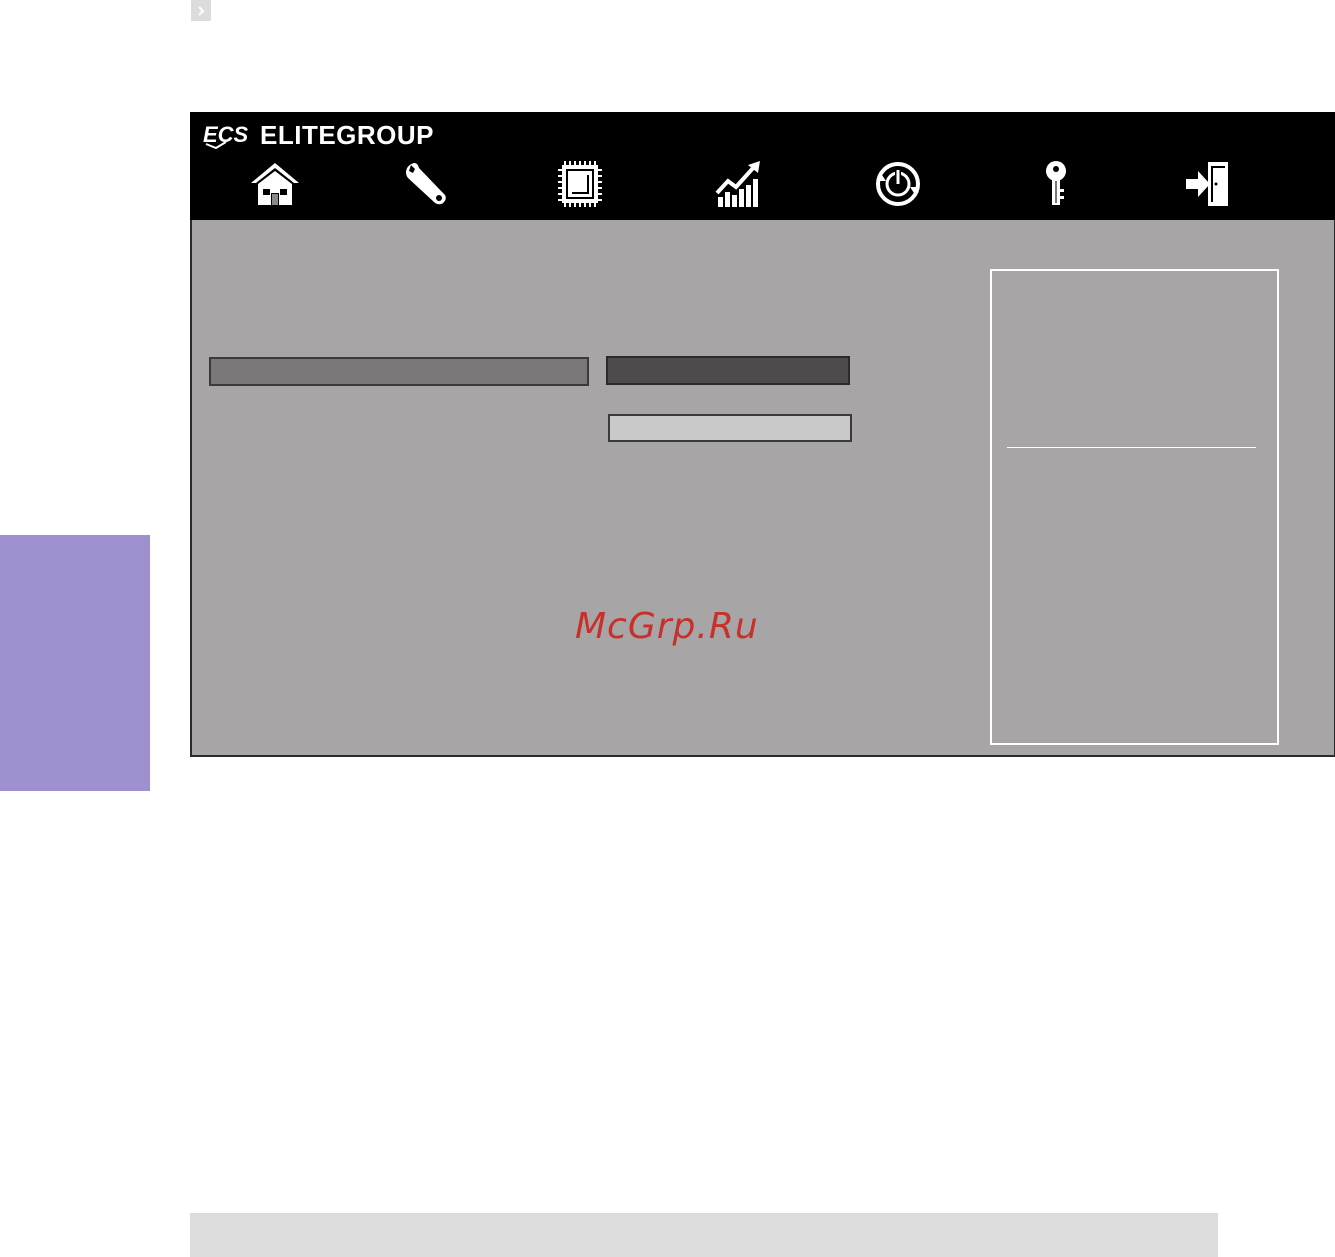  I want to click on help-panel, so click(1134, 507).